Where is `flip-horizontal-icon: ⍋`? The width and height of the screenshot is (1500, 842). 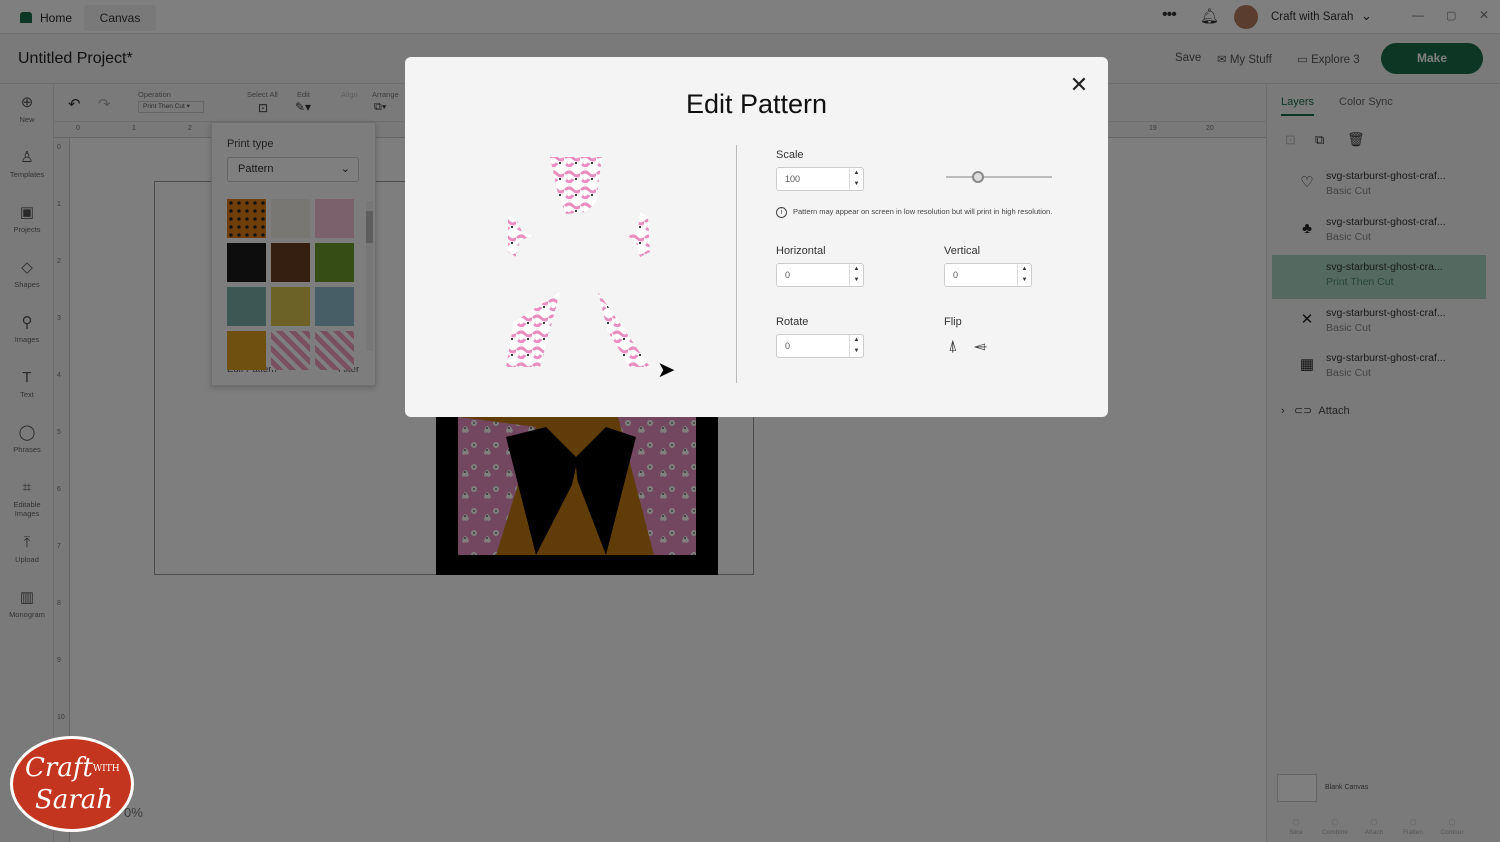
flip-horizontal-icon: ⍋ is located at coordinates (953, 347).